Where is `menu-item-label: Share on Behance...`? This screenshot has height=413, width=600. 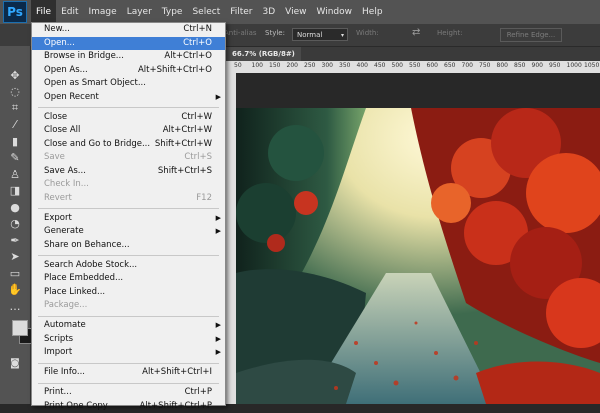 menu-item-label: Share on Behance... is located at coordinates (87, 244).